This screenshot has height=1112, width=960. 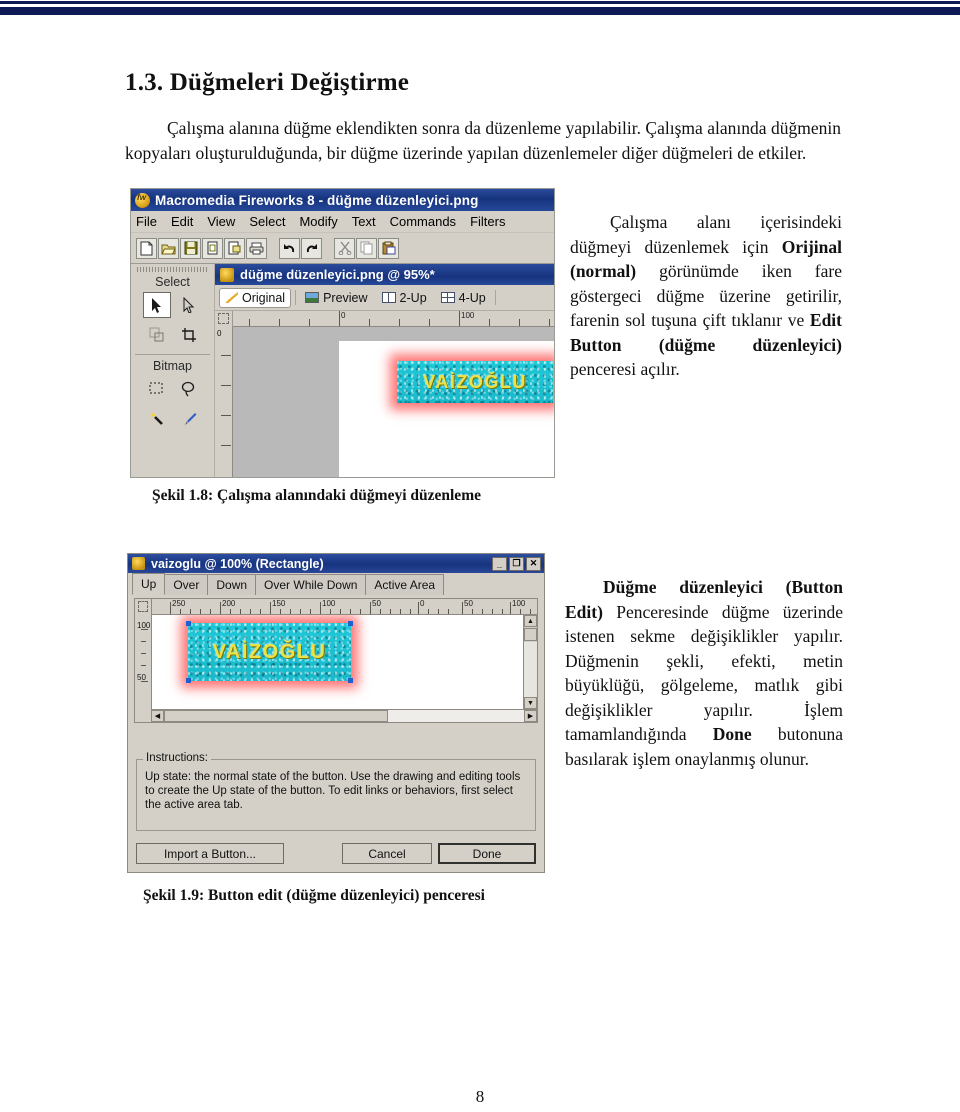 I want to click on scale-tool-icon, so click(x=157, y=335).